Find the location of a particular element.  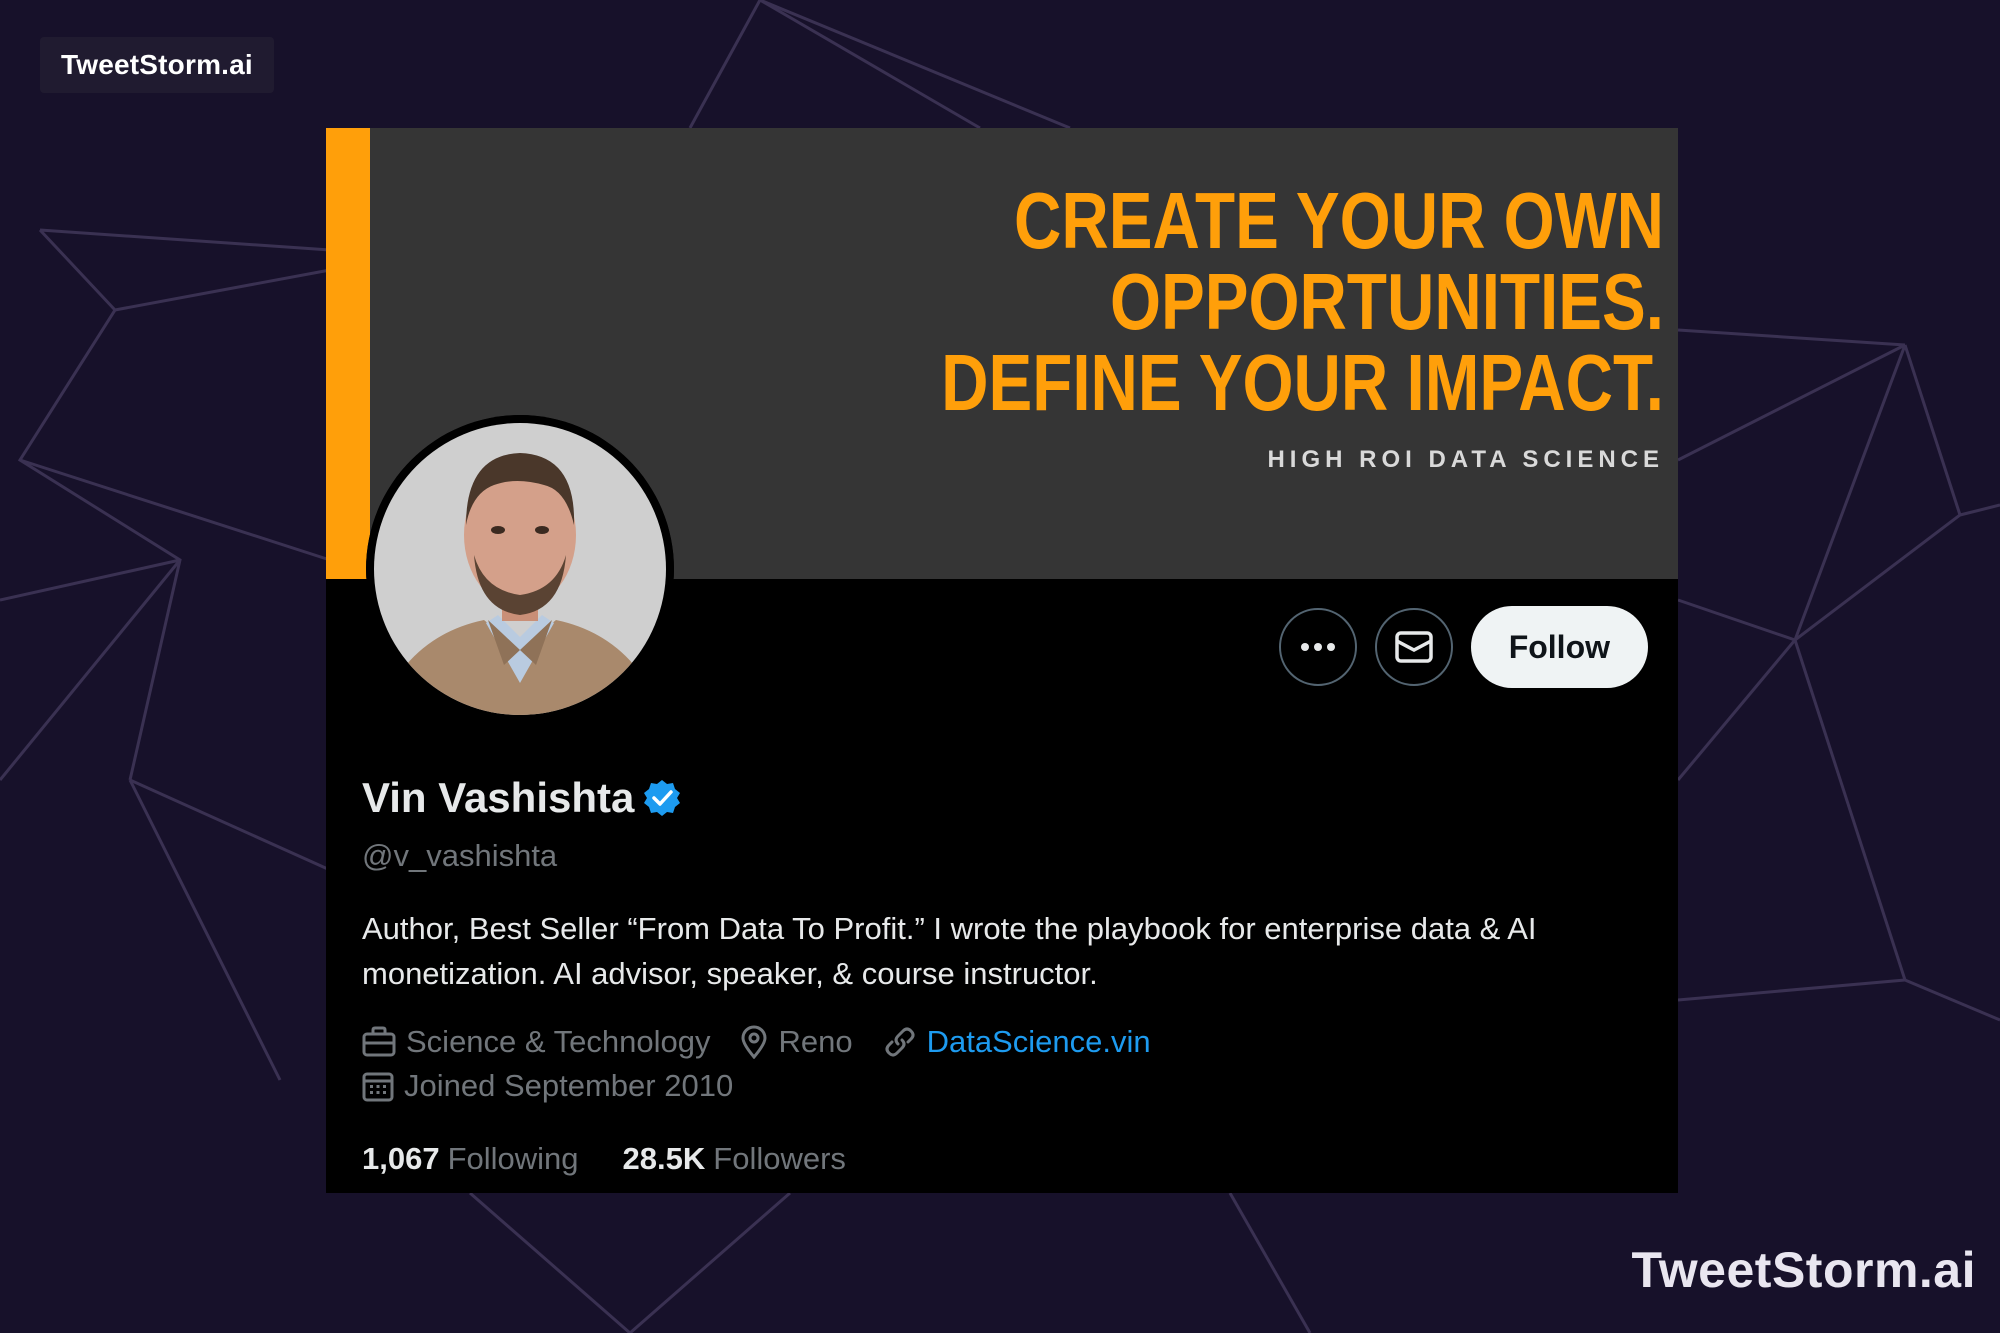

more-horizontal-icon is located at coordinates (1317, 647).